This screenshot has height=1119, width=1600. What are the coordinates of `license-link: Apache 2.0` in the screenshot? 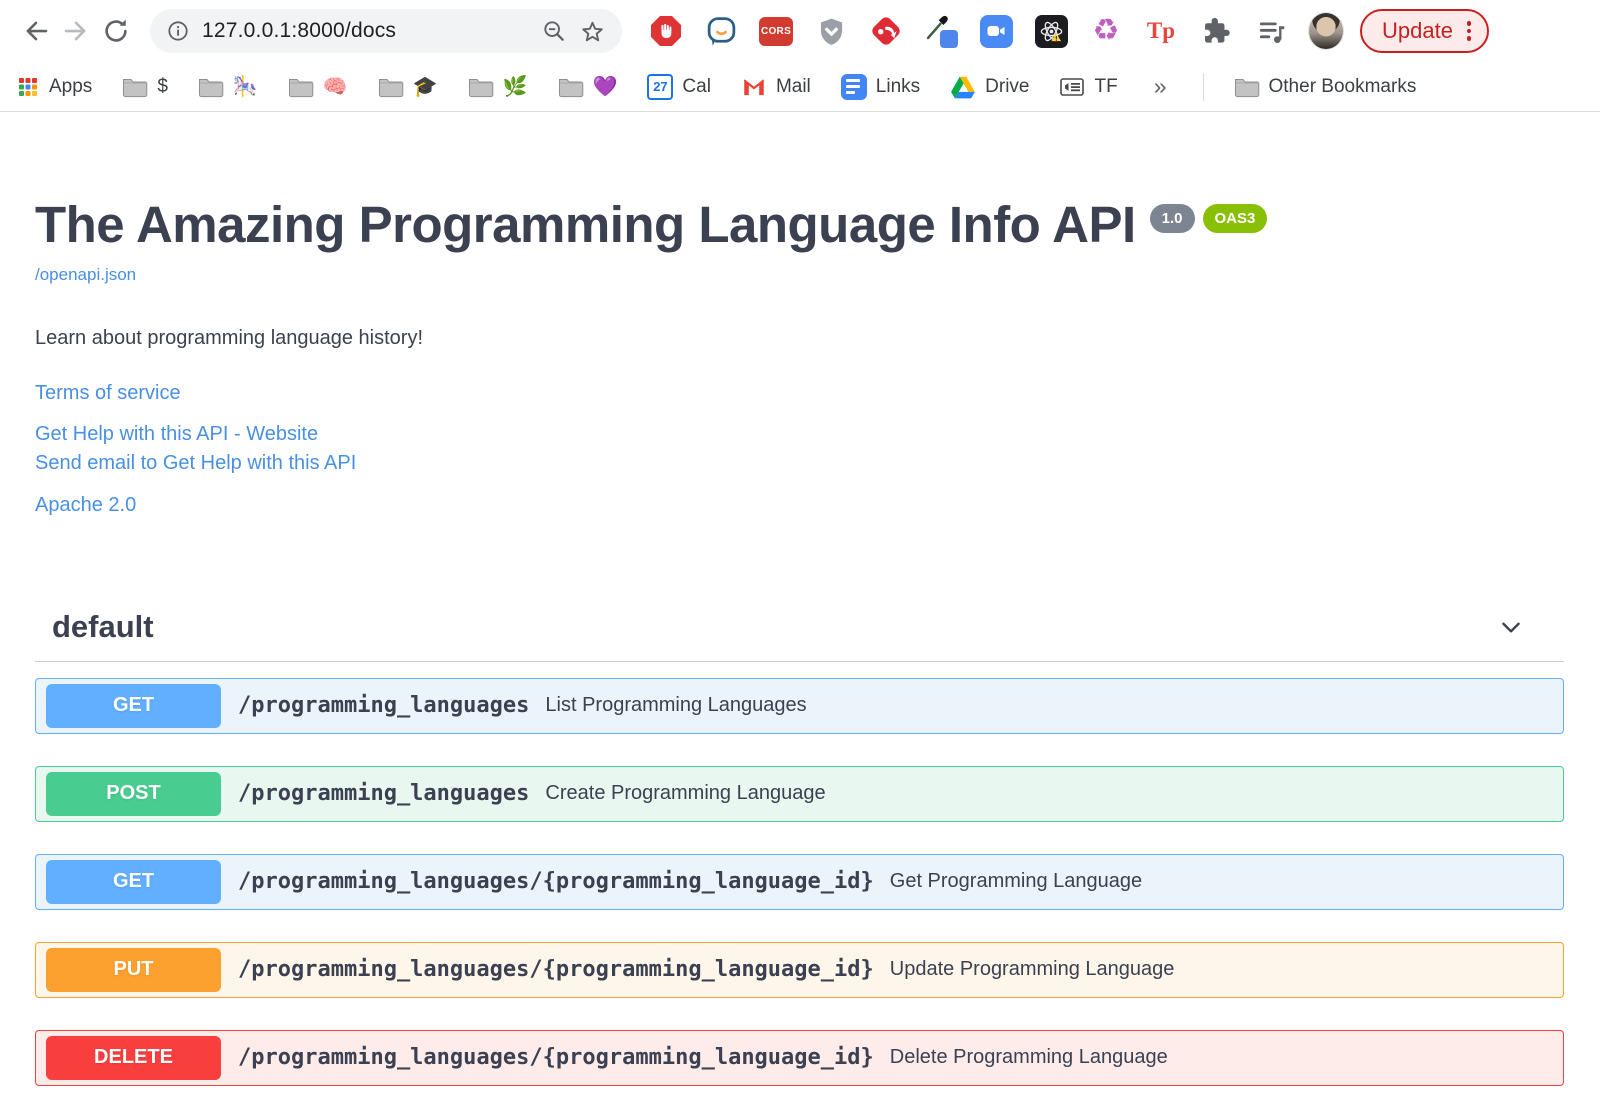 It's located at (799, 505).